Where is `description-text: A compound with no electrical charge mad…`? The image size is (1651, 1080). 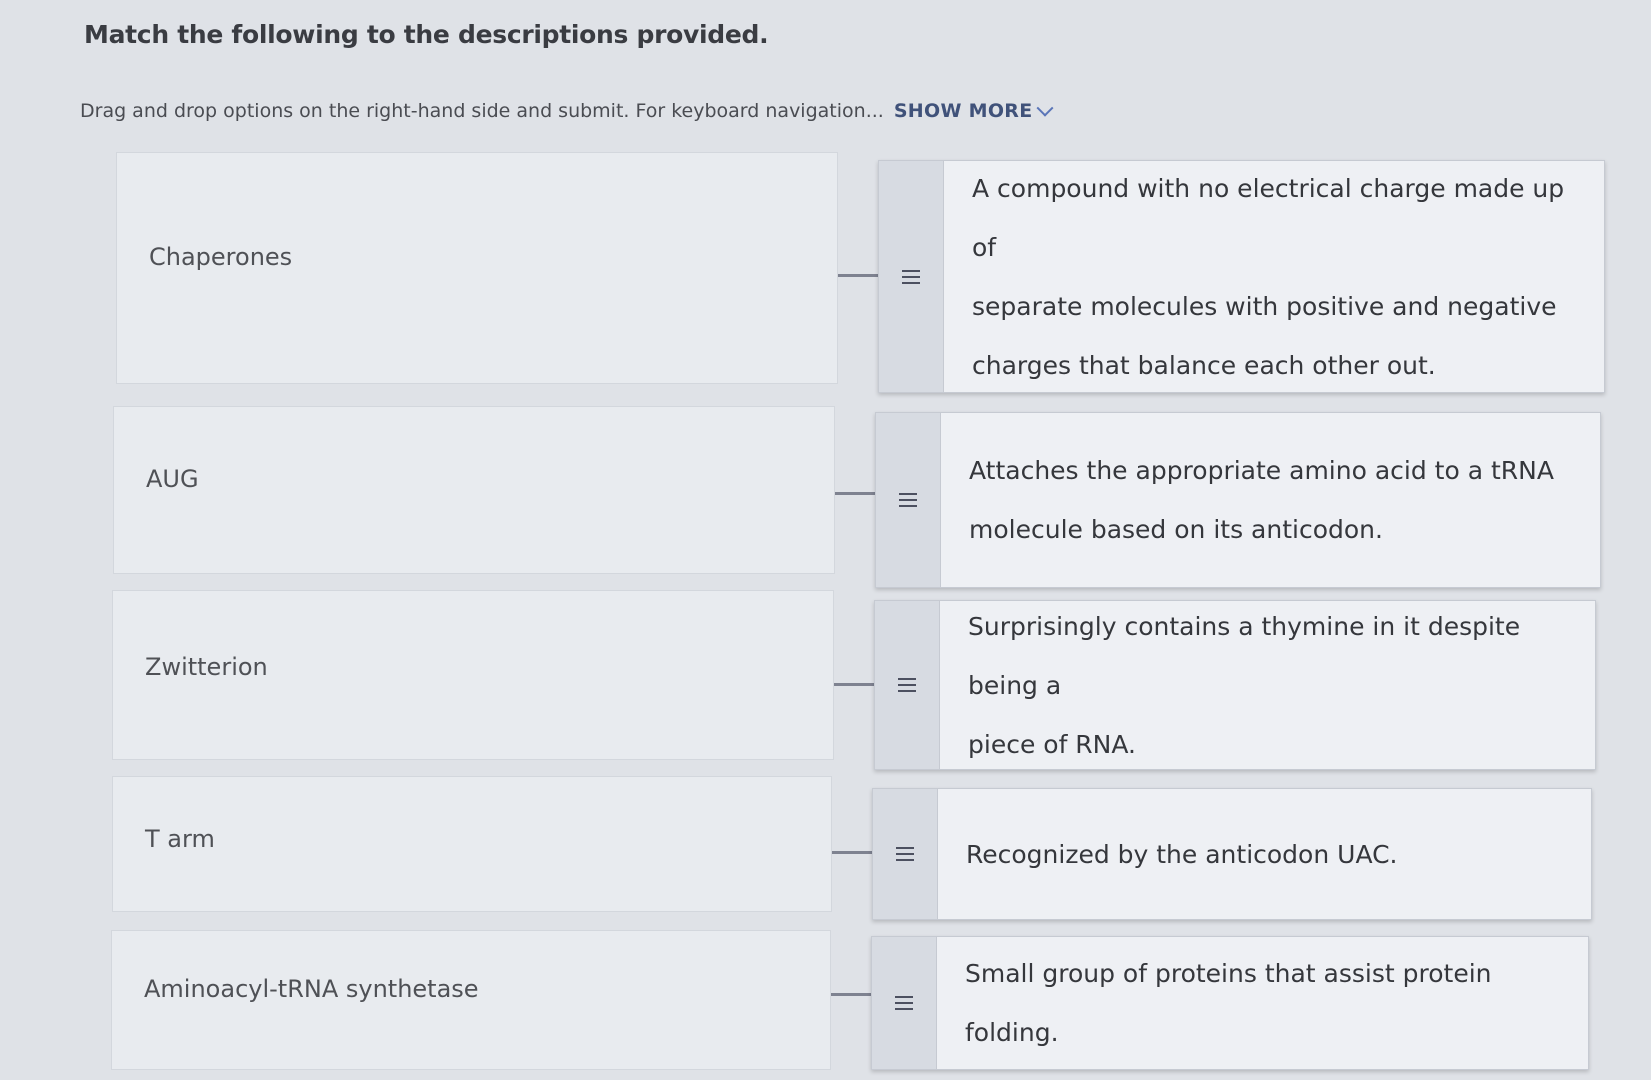 description-text: A compound with no electrical charge mad… is located at coordinates (1268, 276).